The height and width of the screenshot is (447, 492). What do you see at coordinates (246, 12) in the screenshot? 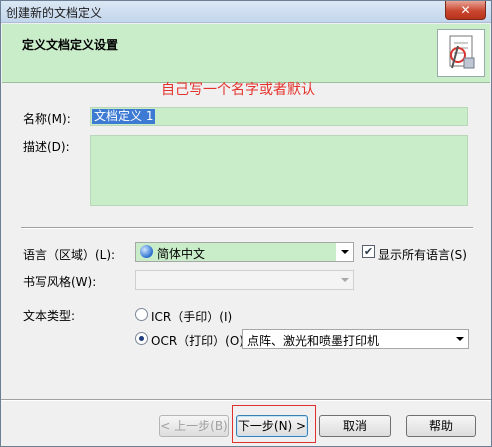
I see `title-bar: 创建新的文档定义 ✕` at bounding box center [246, 12].